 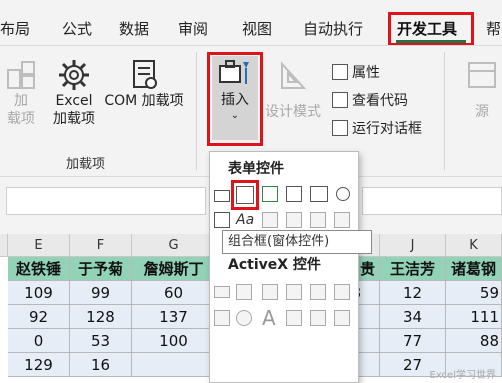 I want to click on tab-help: 帮, so click(x=493, y=28).